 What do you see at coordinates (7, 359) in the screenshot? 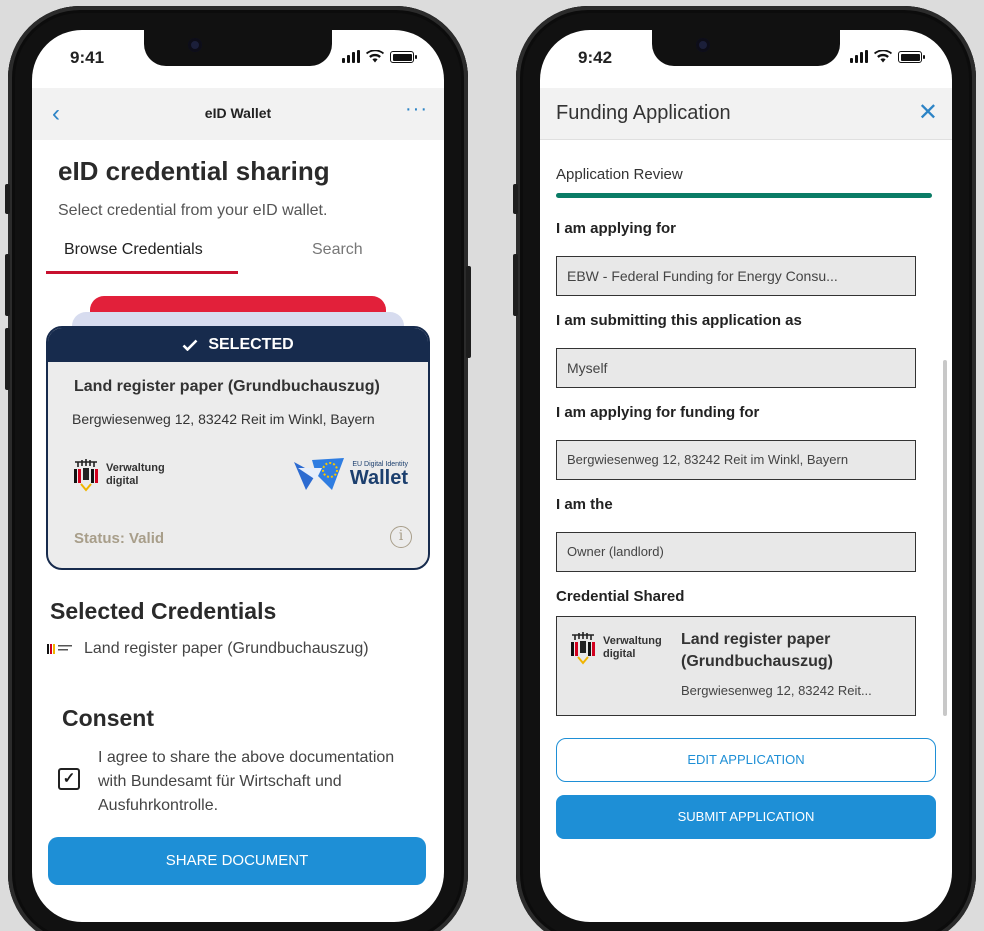
I see `volume-down-button` at bounding box center [7, 359].